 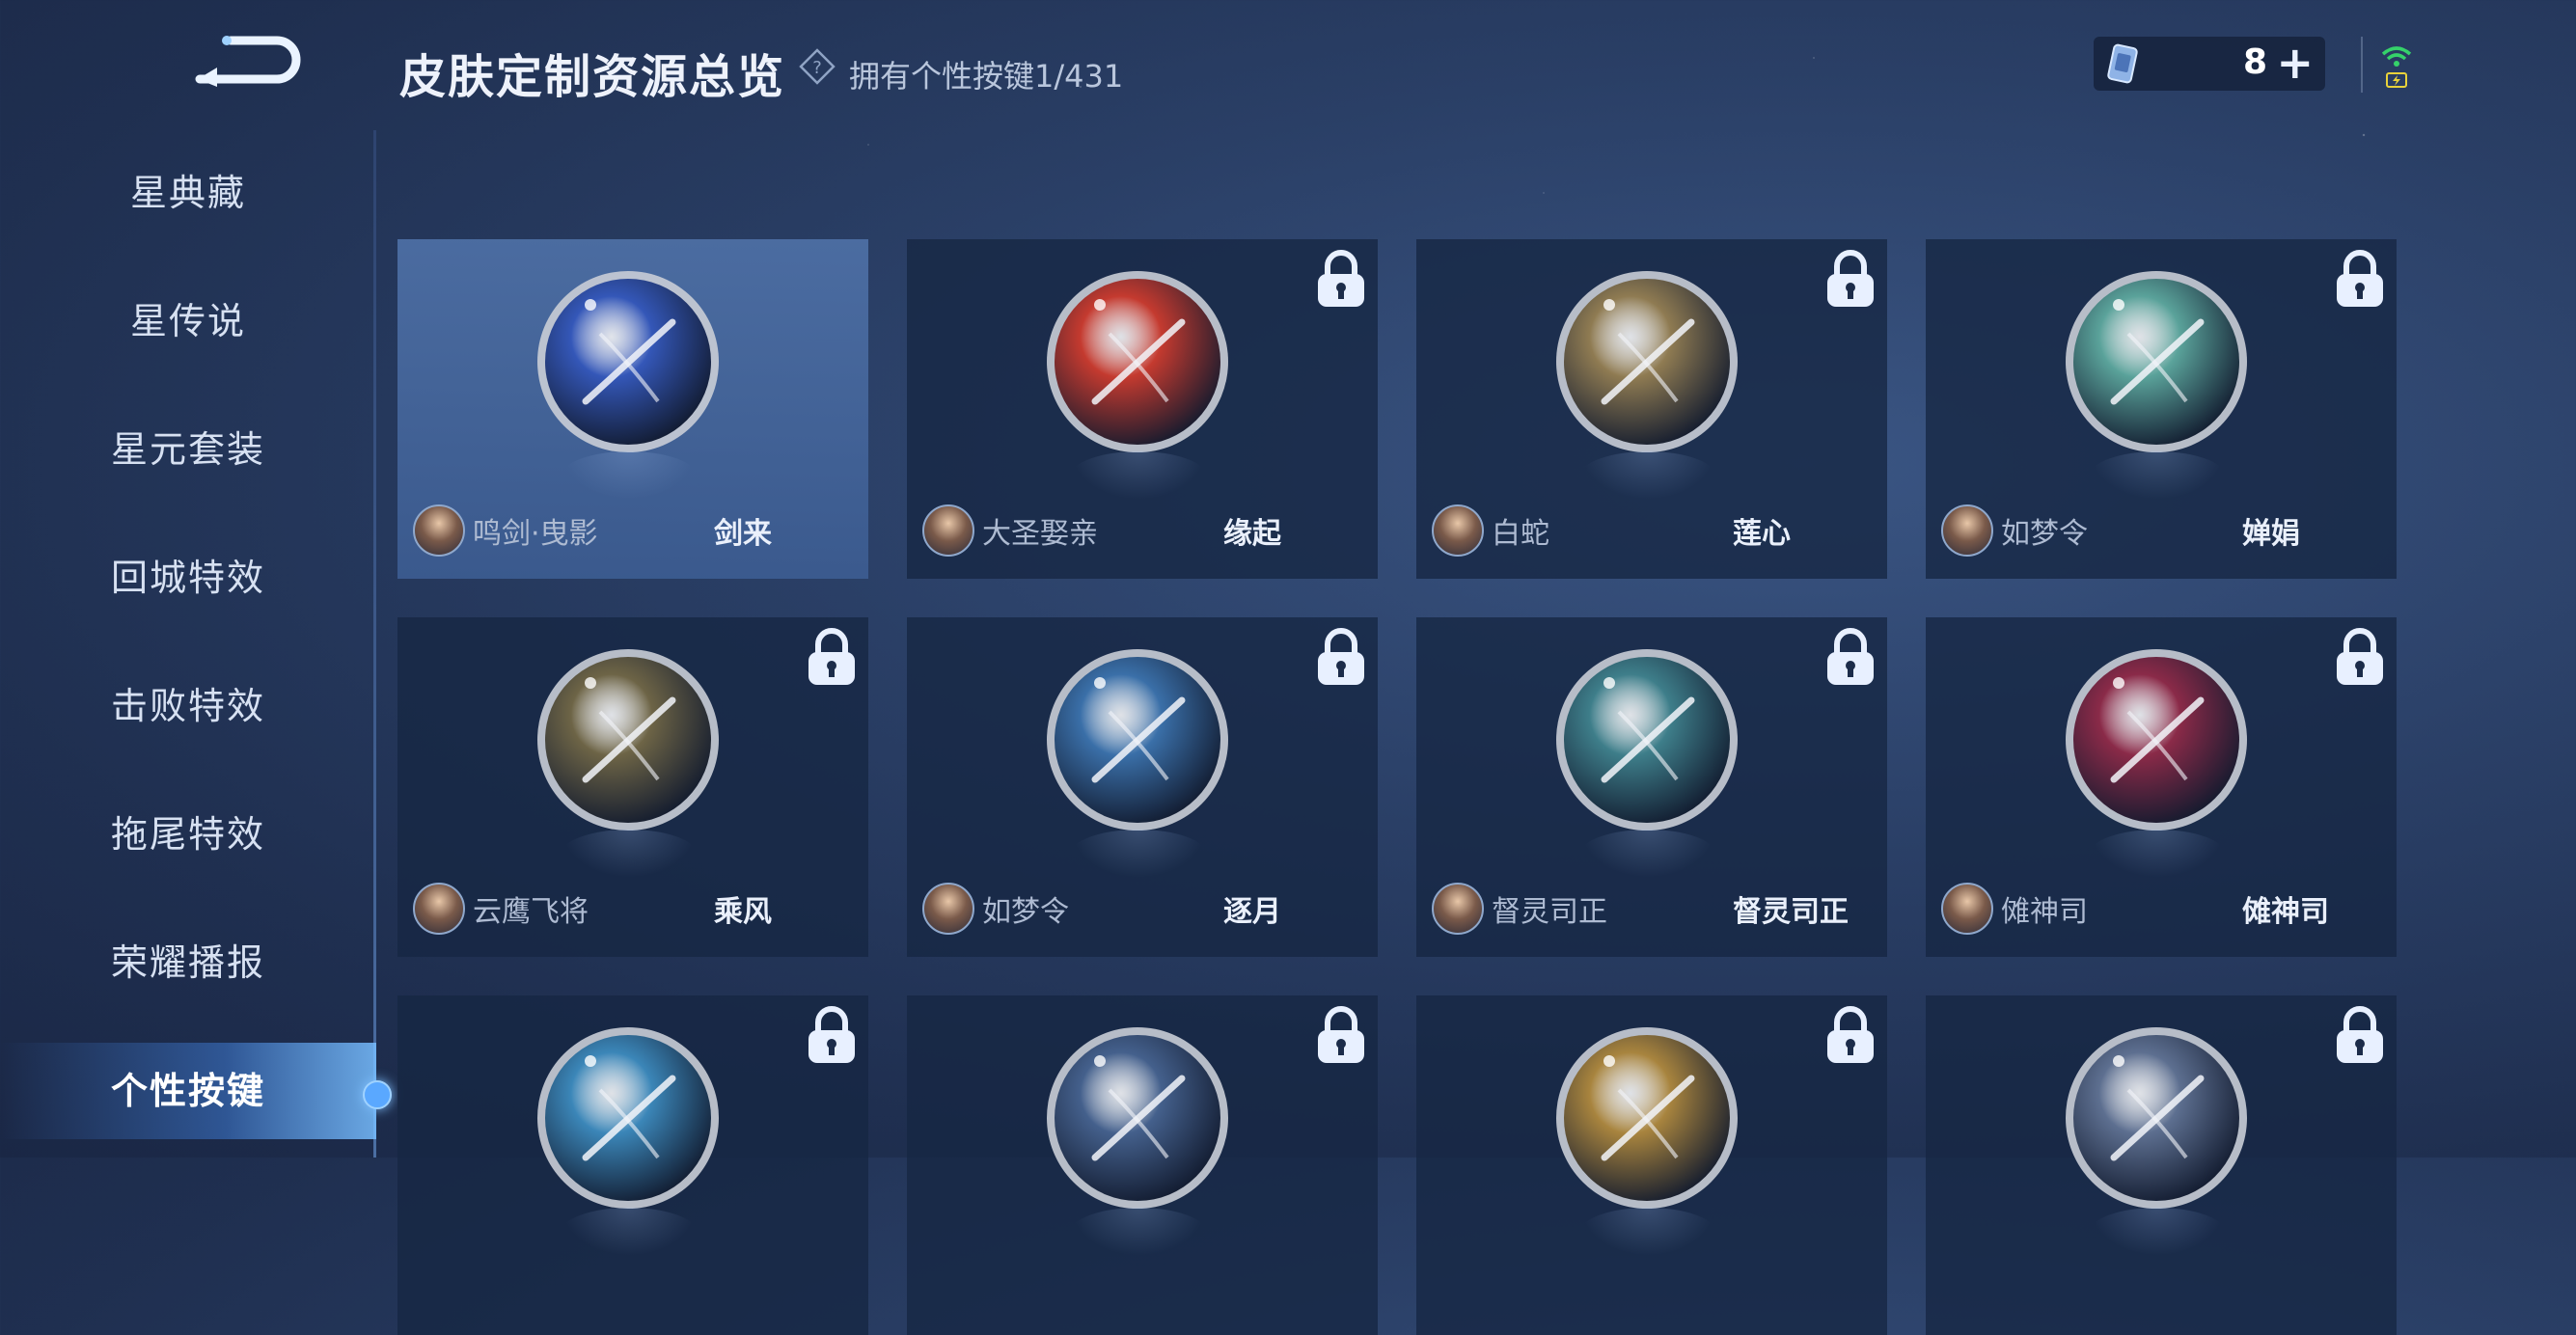 What do you see at coordinates (188, 962) in the screenshot?
I see `sidebar-item-glory-broadcast: 荣耀播报` at bounding box center [188, 962].